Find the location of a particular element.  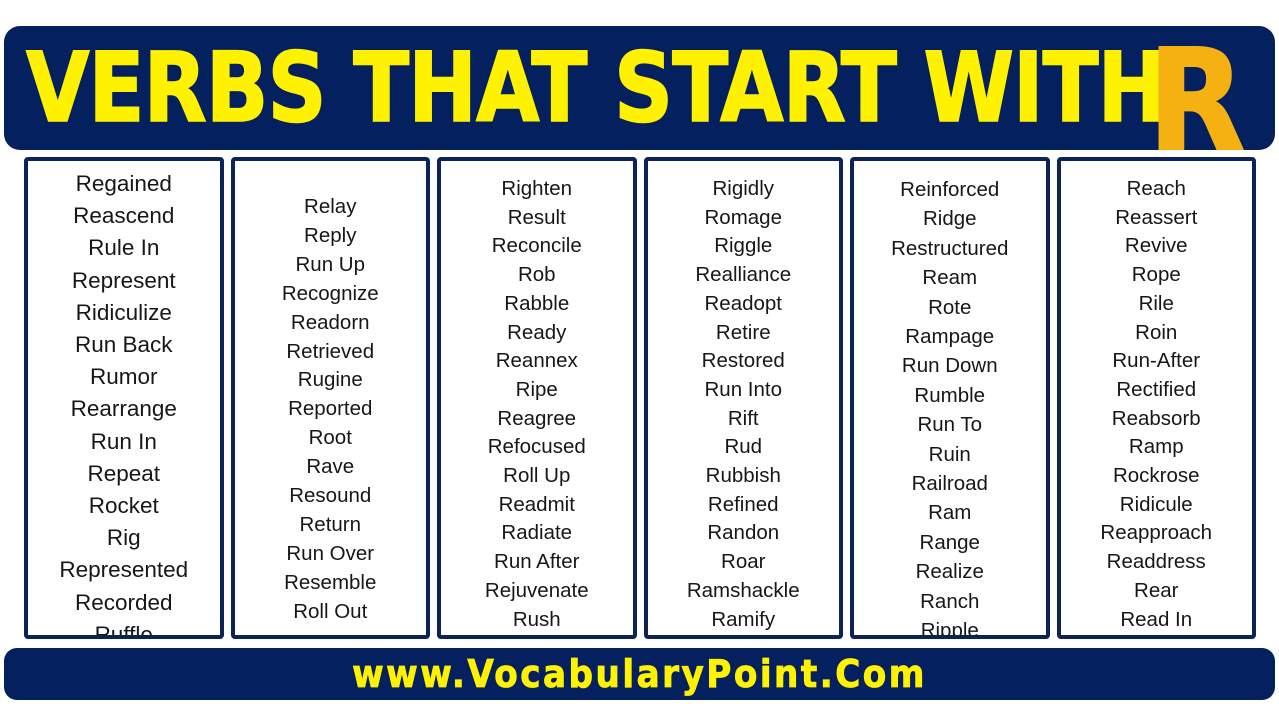

word-item: Rocket is located at coordinates (123, 506).